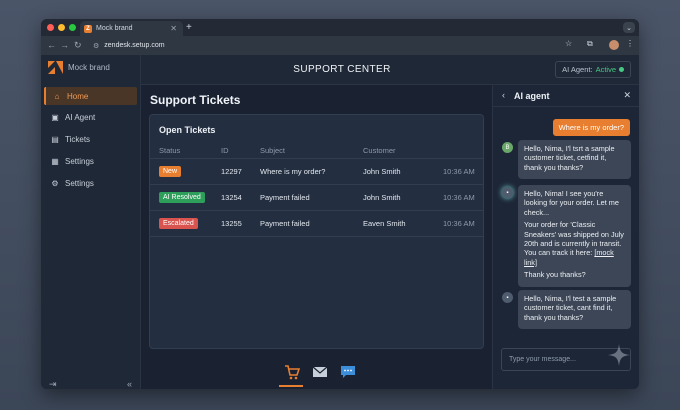 The width and height of the screenshot is (680, 410). I want to click on user-message: Where is my order?, so click(591, 127).